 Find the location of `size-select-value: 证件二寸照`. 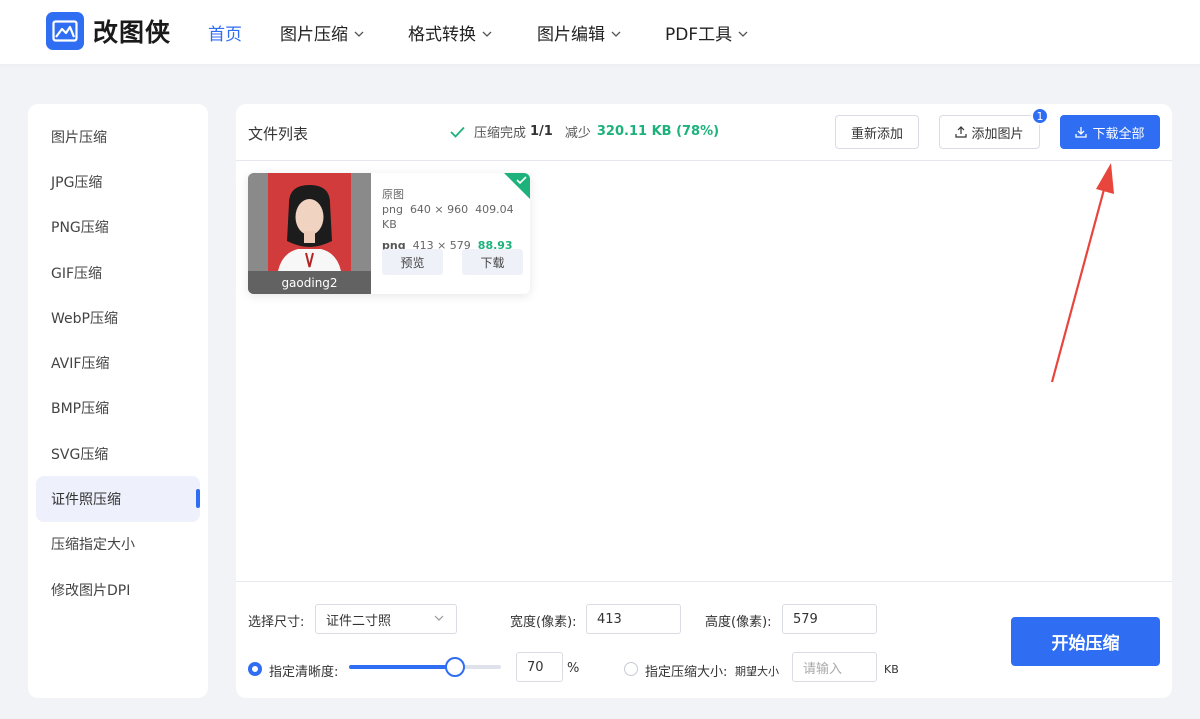

size-select-value: 证件二寸照 is located at coordinates (359, 621).